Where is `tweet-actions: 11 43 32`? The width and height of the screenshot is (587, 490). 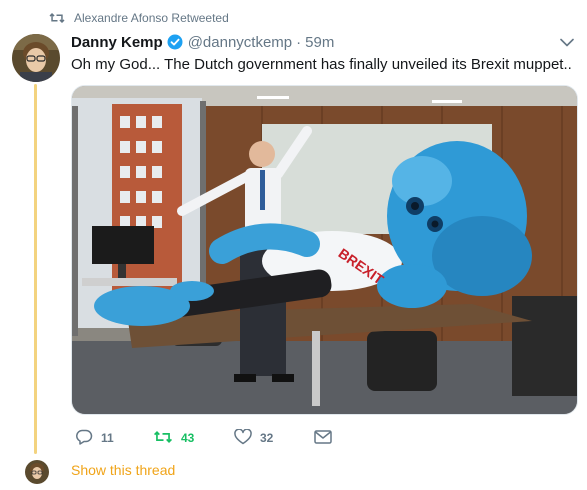
tweet-actions: 11 43 32 is located at coordinates (231, 438).